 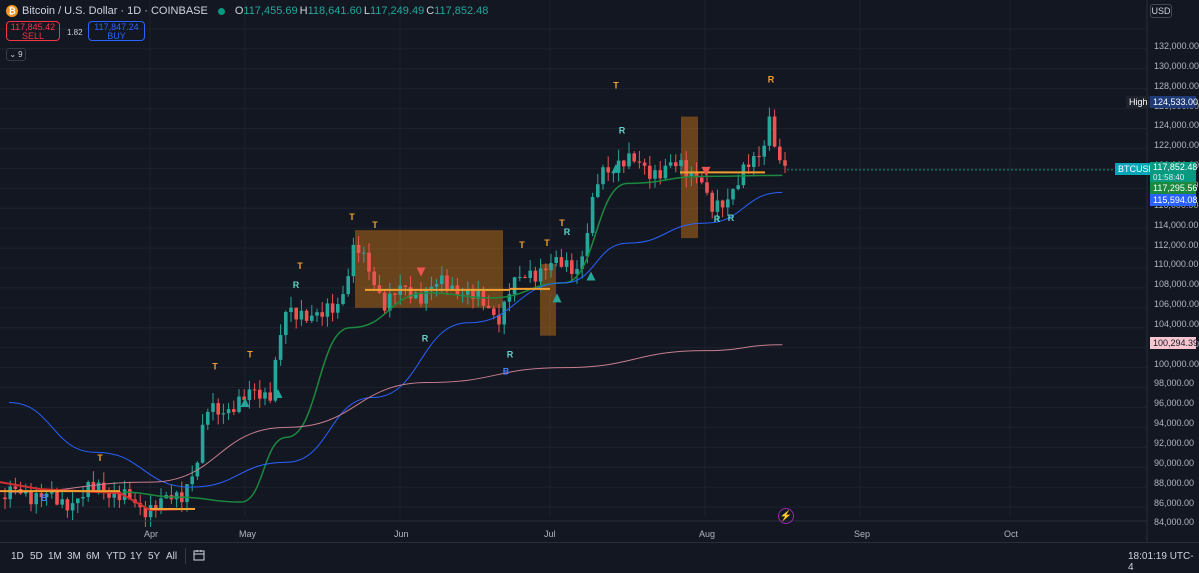 What do you see at coordinates (74, 556) in the screenshot?
I see `range-3m: 3M` at bounding box center [74, 556].